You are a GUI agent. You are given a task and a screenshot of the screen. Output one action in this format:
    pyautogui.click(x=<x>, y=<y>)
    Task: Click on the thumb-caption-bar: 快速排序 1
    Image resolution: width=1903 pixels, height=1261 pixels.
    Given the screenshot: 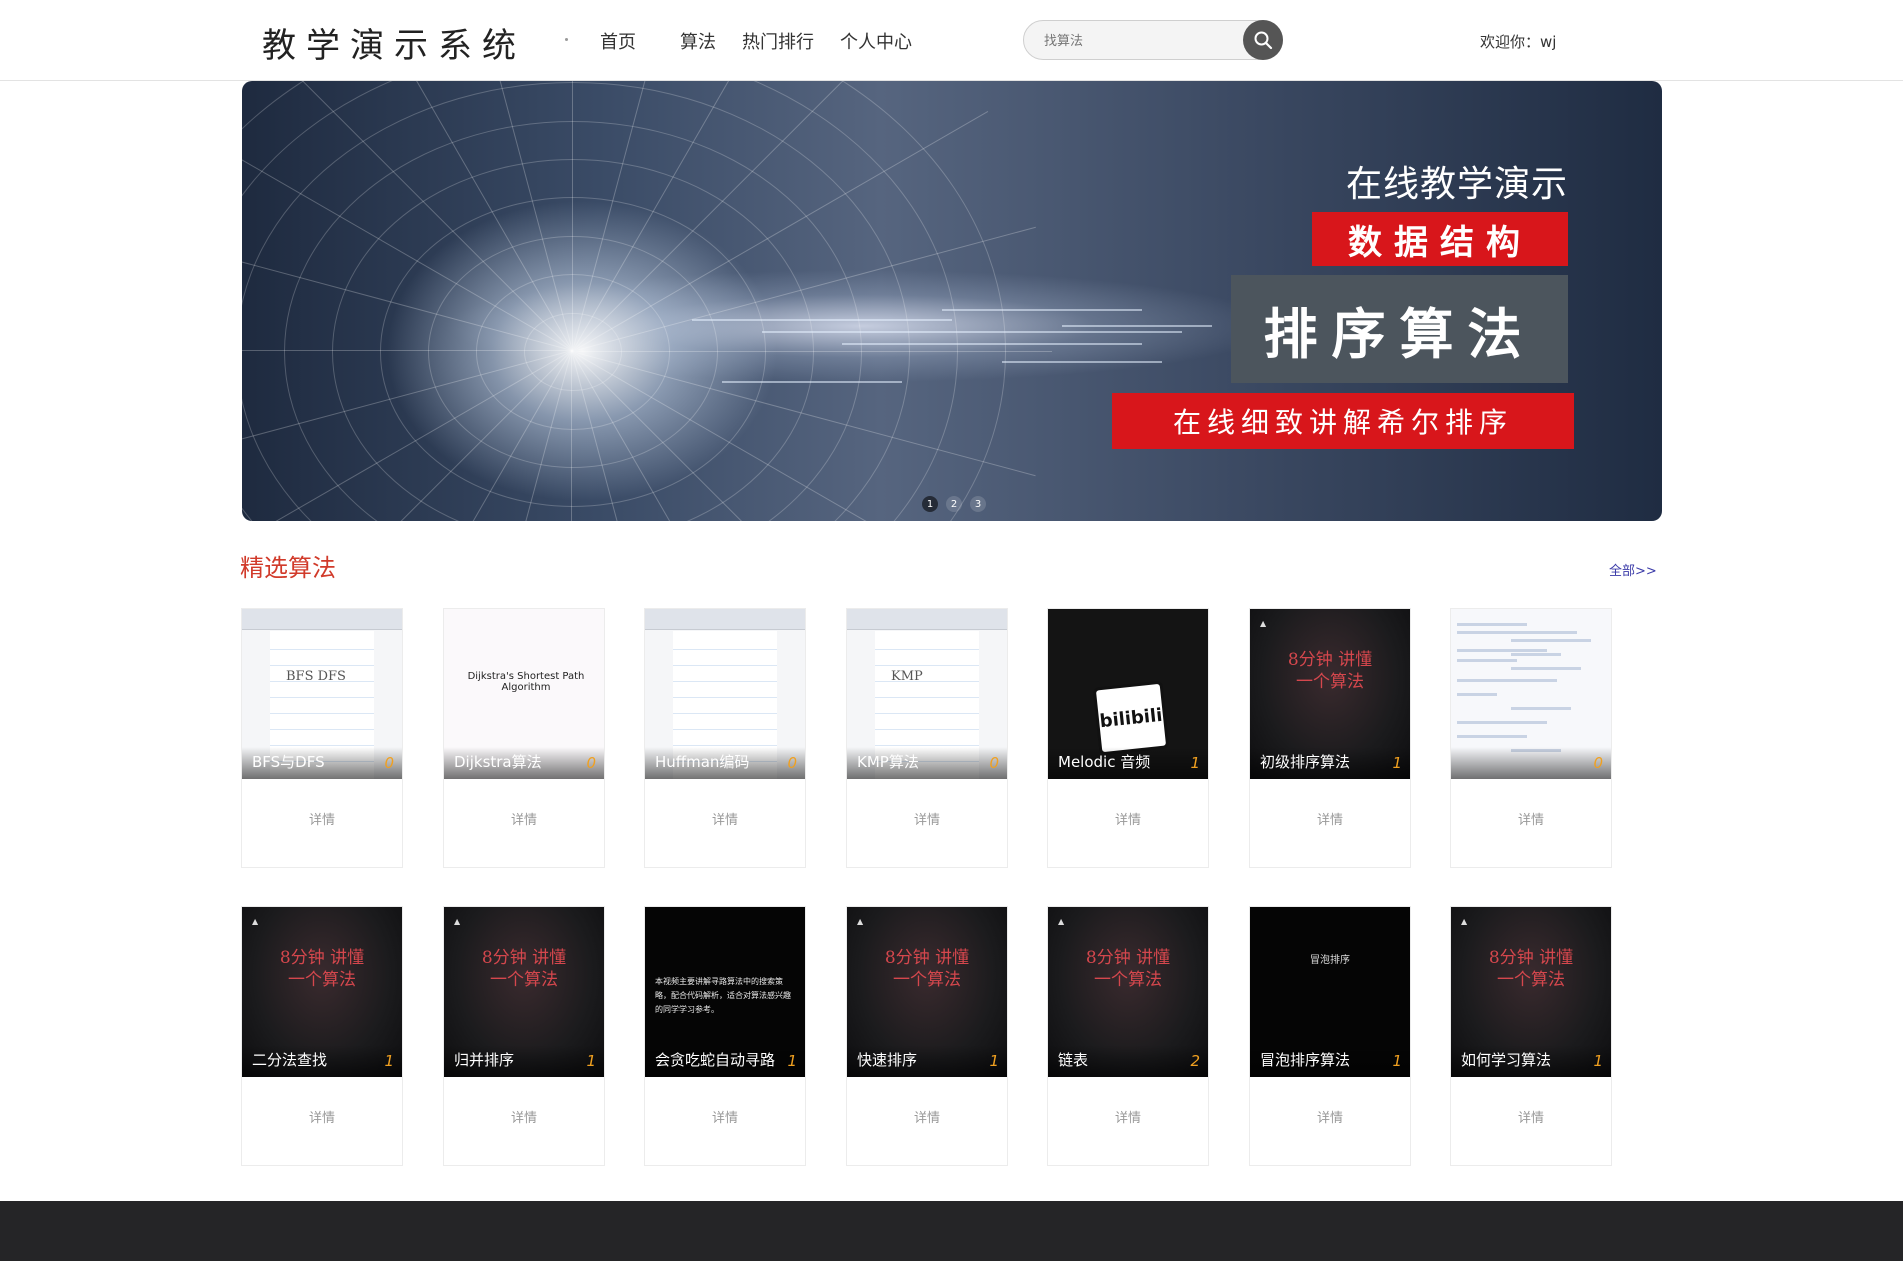 What is the action you would take?
    pyautogui.click(x=927, y=1061)
    